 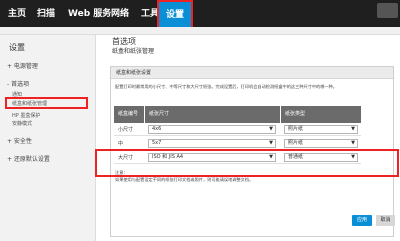 I want to click on row-label-medium: 中, so click(x=121, y=144).